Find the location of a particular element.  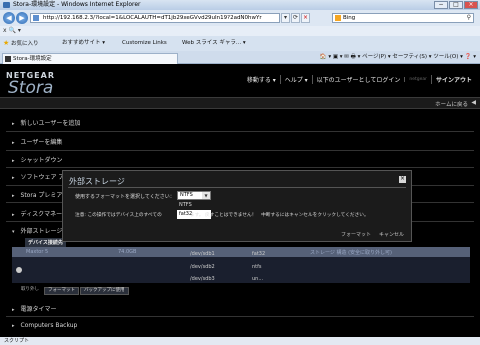

menu-computers-backup: ▸ Computers Backup is located at coordinates (44, 325).